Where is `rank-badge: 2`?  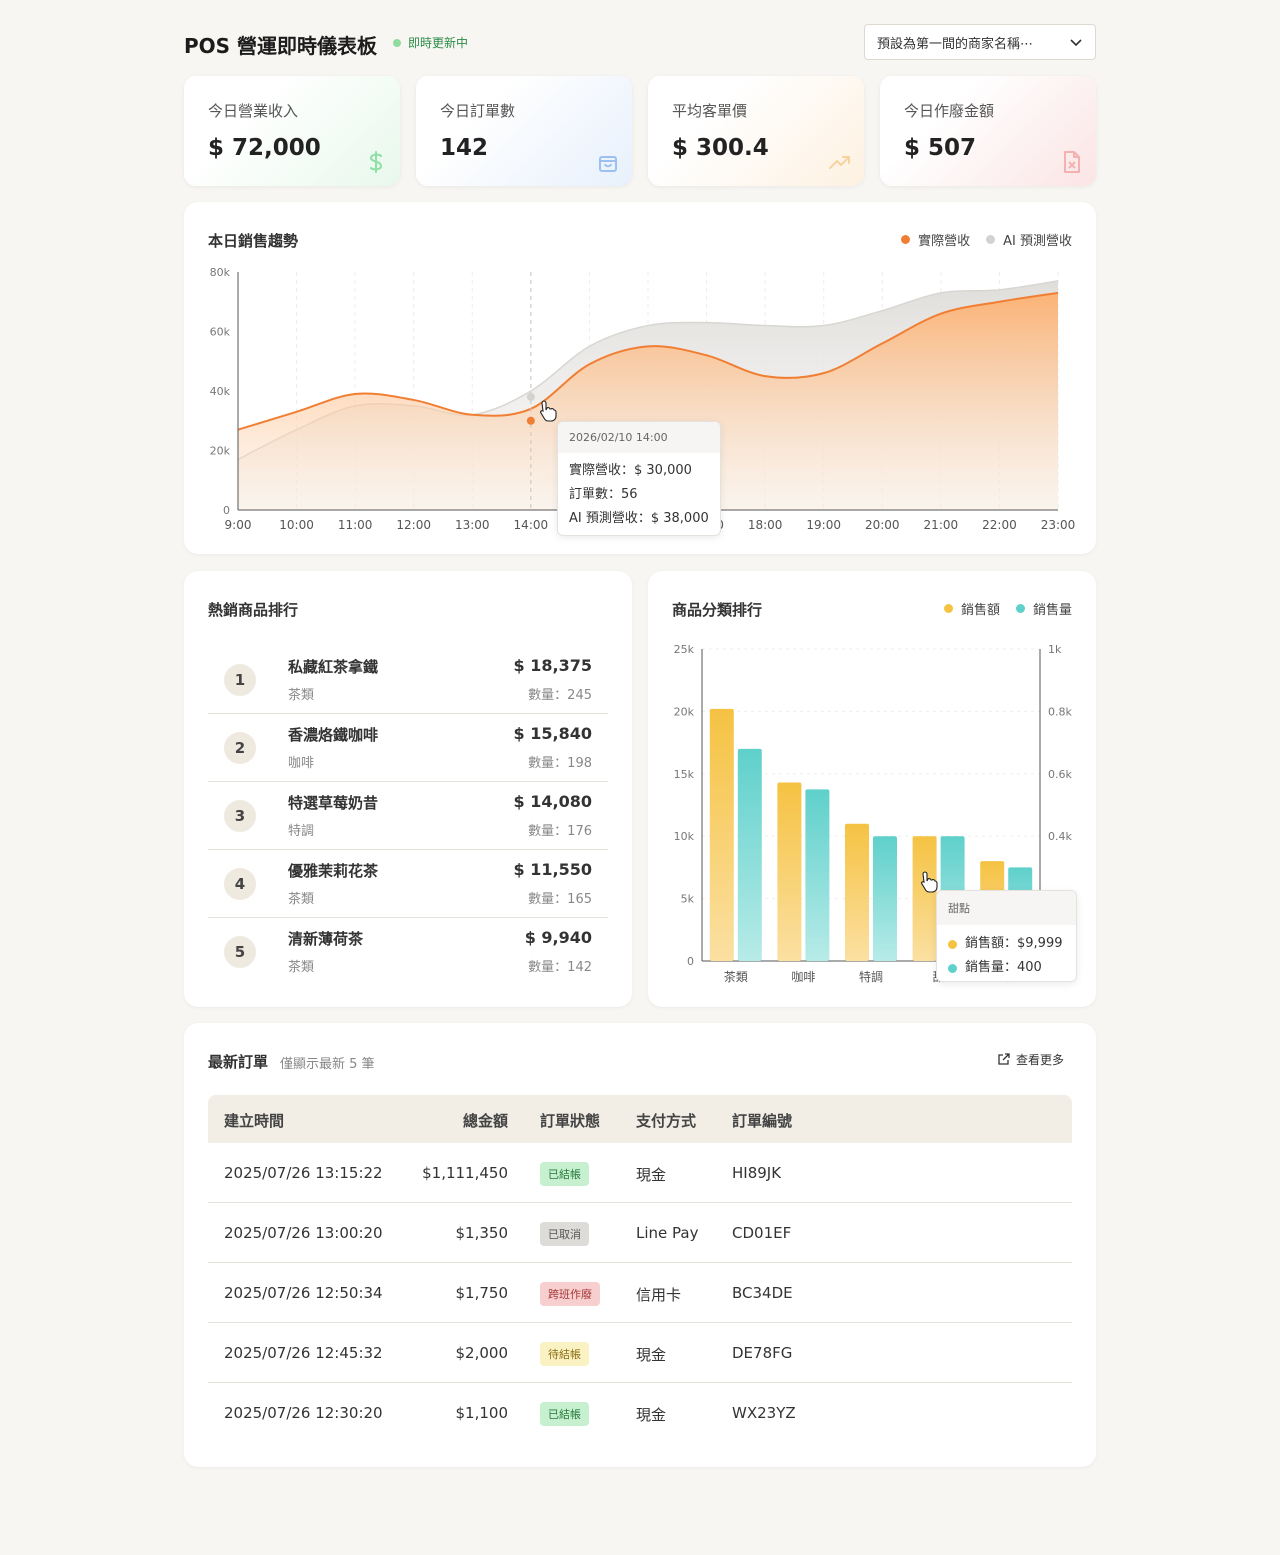
rank-badge: 2 is located at coordinates (240, 748).